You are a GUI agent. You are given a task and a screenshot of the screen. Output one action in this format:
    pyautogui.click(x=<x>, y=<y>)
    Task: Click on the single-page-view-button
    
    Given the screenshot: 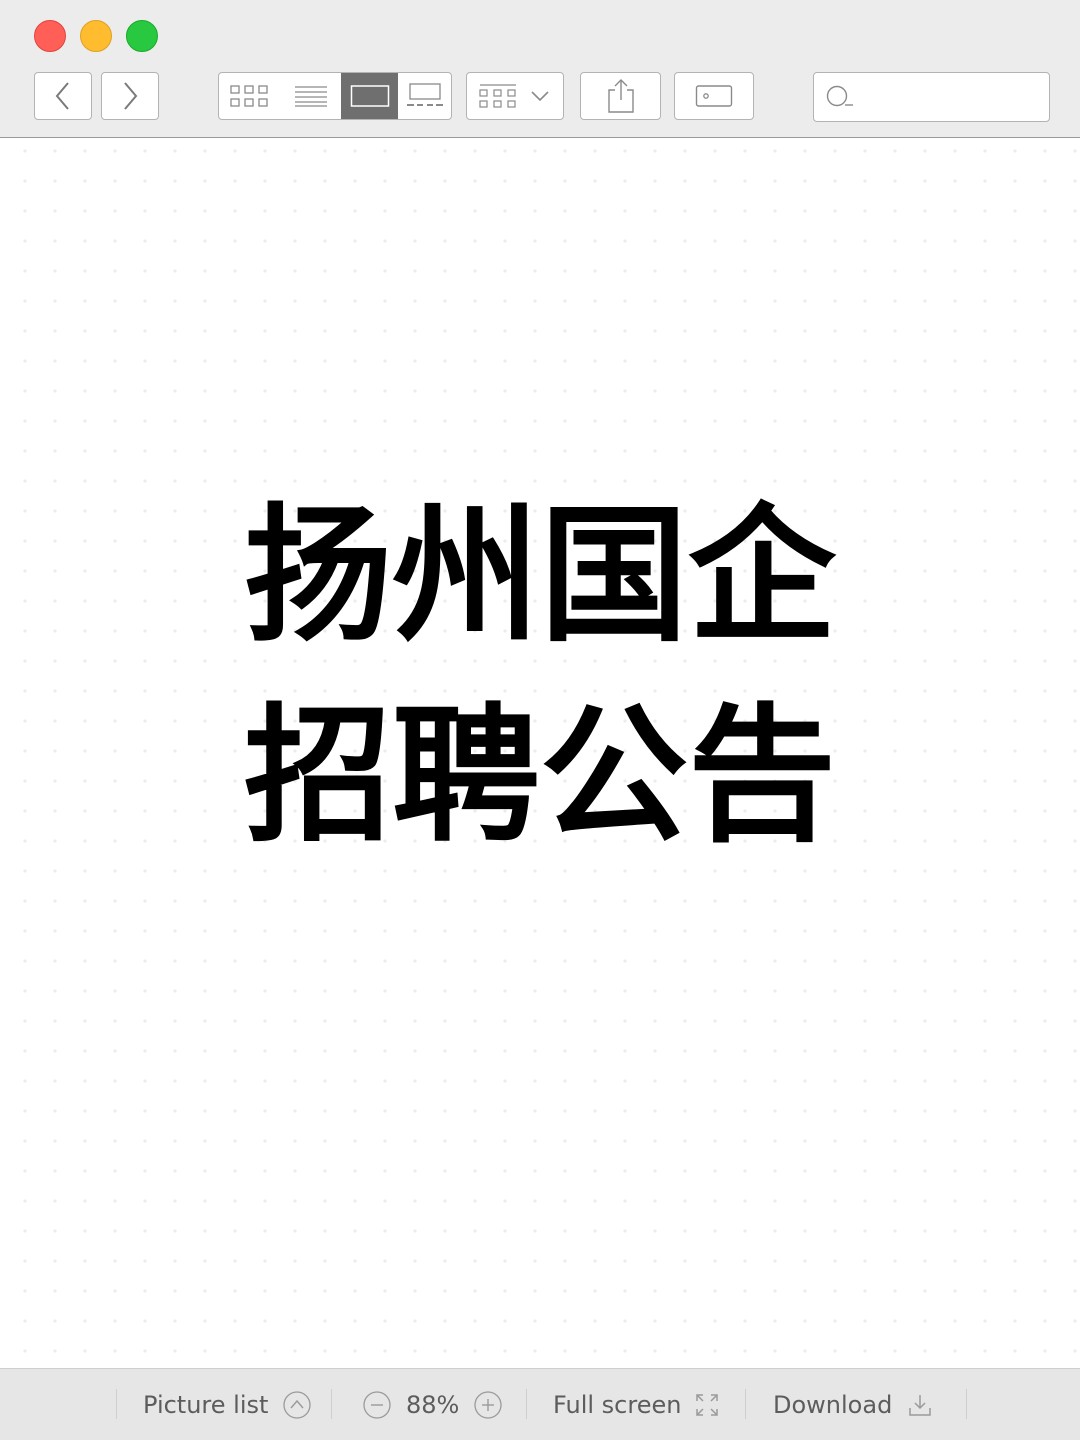 What is the action you would take?
    pyautogui.click(x=369, y=96)
    